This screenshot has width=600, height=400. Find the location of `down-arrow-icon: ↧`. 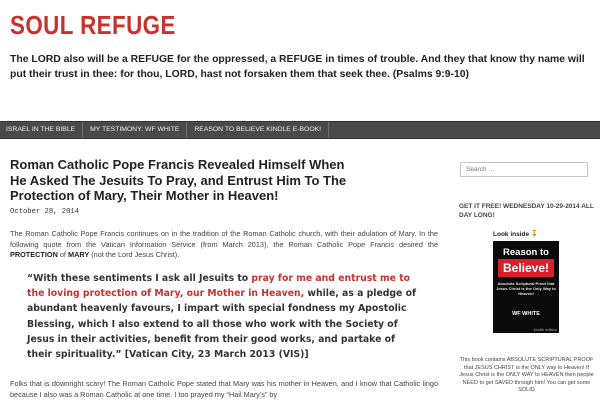

down-arrow-icon: ↧ is located at coordinates (534, 233).